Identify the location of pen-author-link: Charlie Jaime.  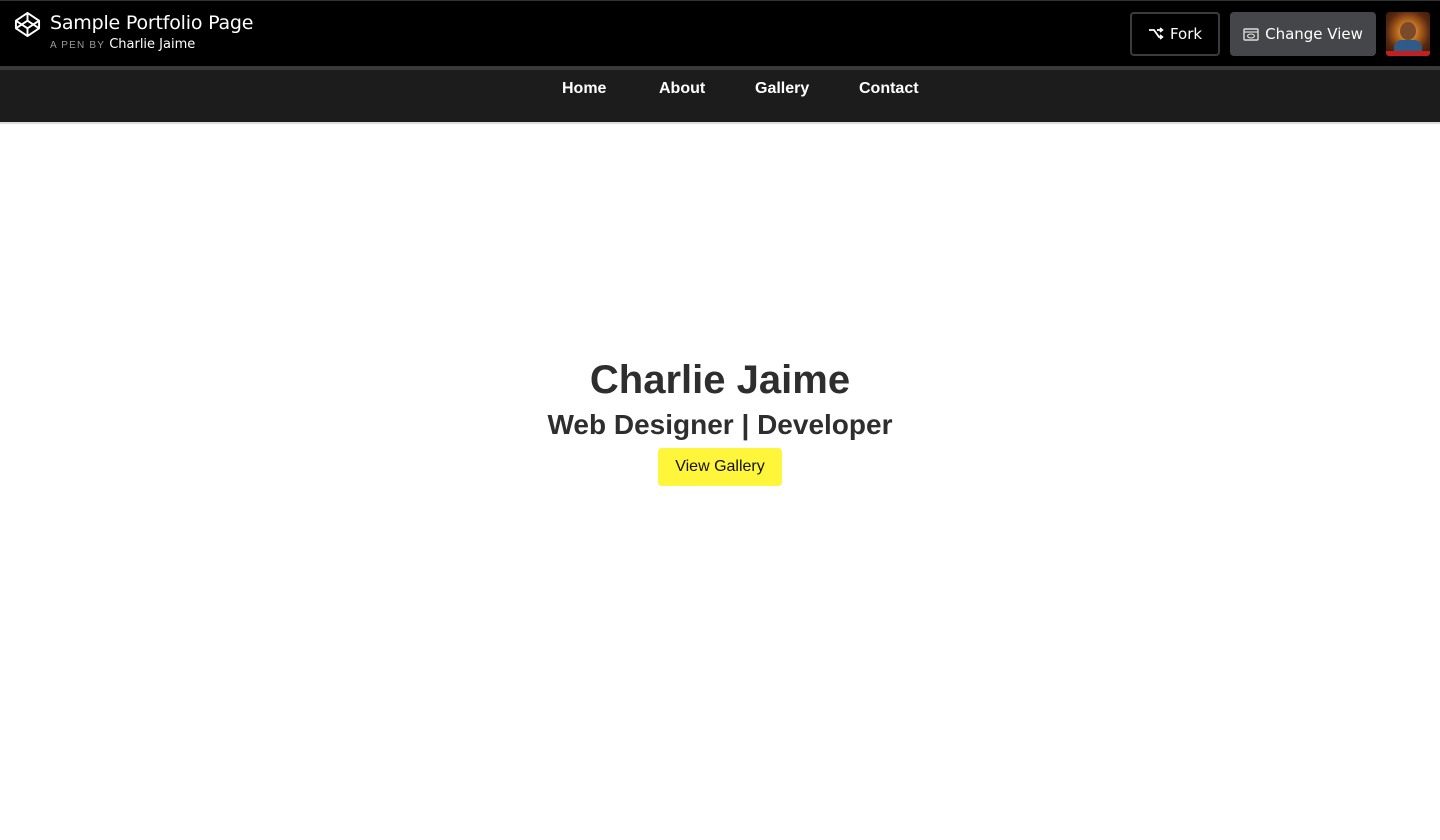
(152, 44).